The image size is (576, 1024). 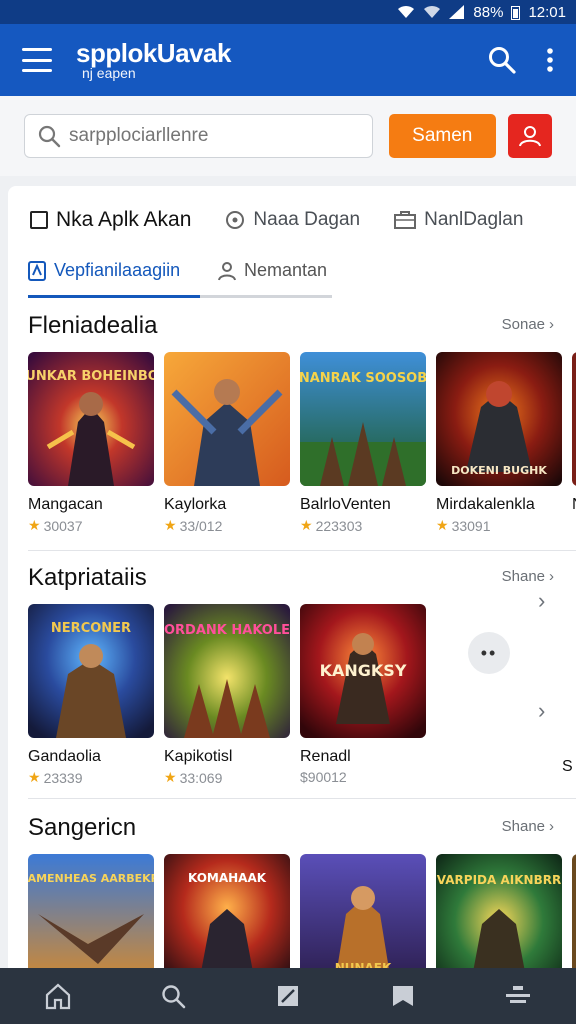 What do you see at coordinates (65, 504) in the screenshot?
I see `app-name: Mangacan` at bounding box center [65, 504].